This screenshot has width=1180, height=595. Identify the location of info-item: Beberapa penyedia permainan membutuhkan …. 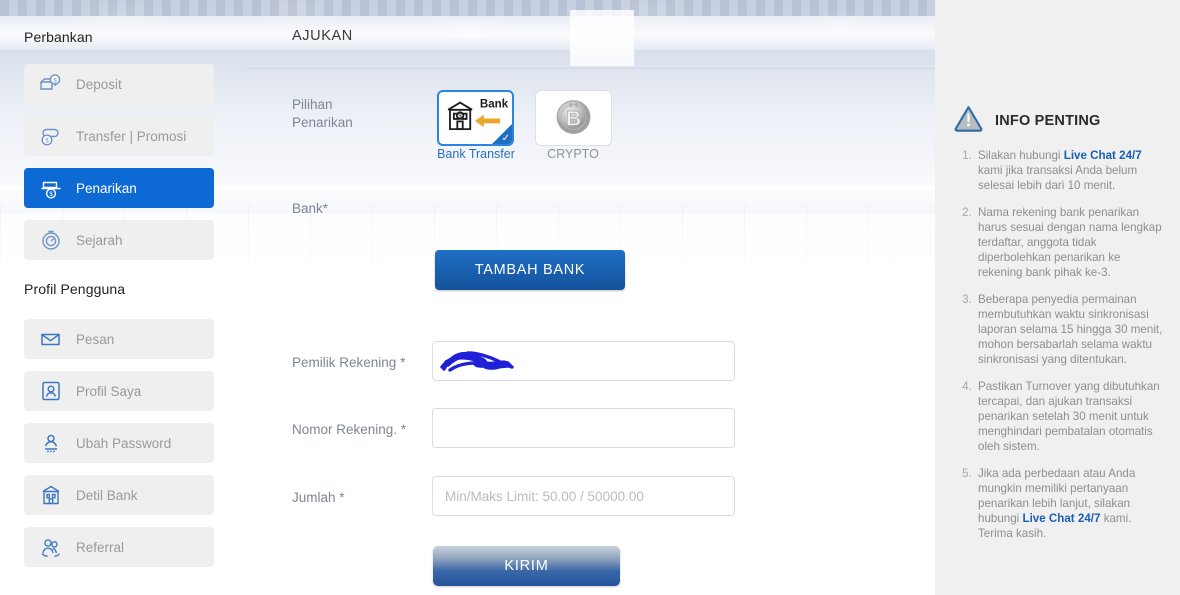
(1070, 330).